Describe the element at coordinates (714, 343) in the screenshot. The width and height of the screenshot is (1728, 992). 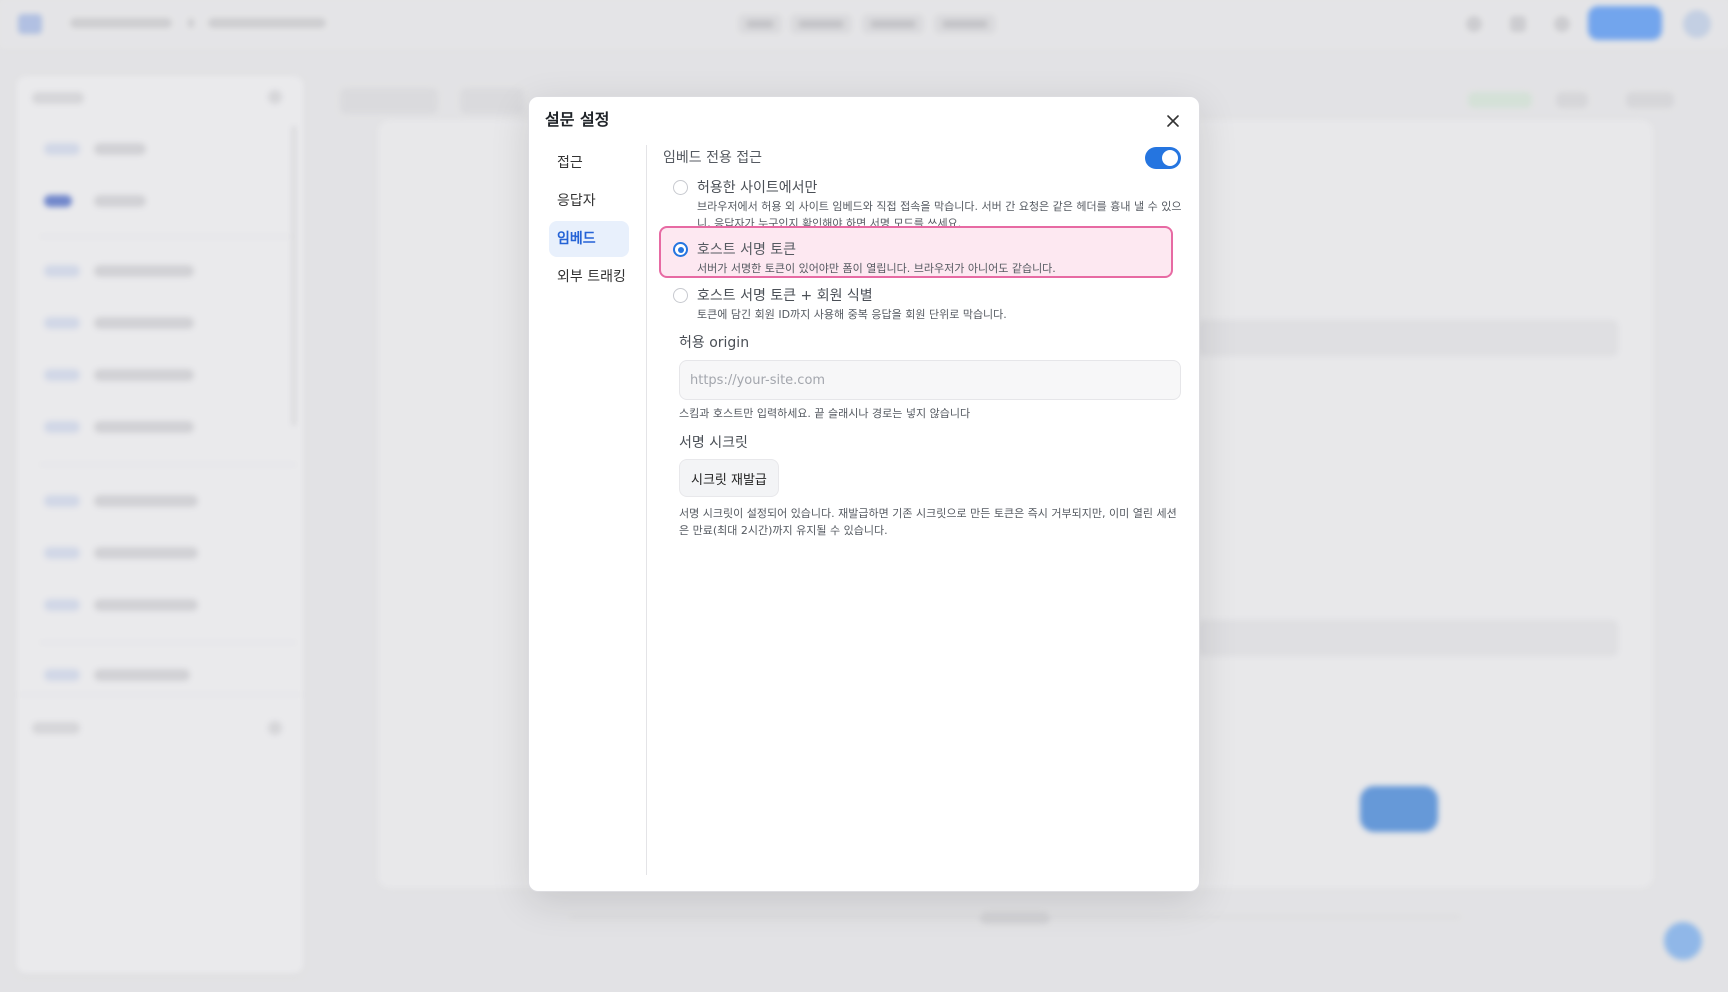
I see `allowed-origin-label: 허용 origin` at that location.